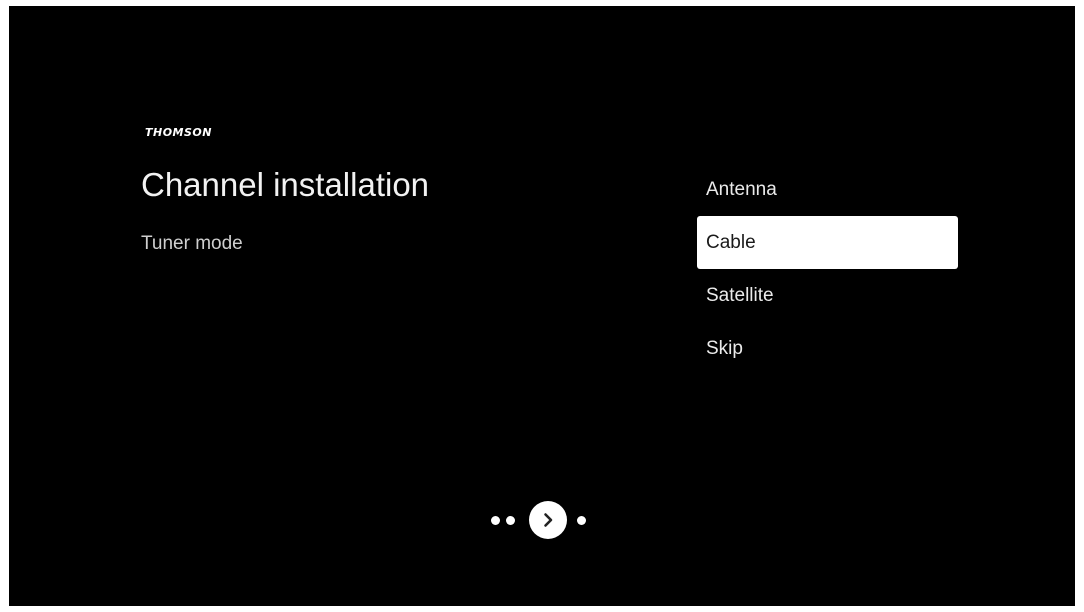  I want to click on option-skip: Skip, so click(827, 348).